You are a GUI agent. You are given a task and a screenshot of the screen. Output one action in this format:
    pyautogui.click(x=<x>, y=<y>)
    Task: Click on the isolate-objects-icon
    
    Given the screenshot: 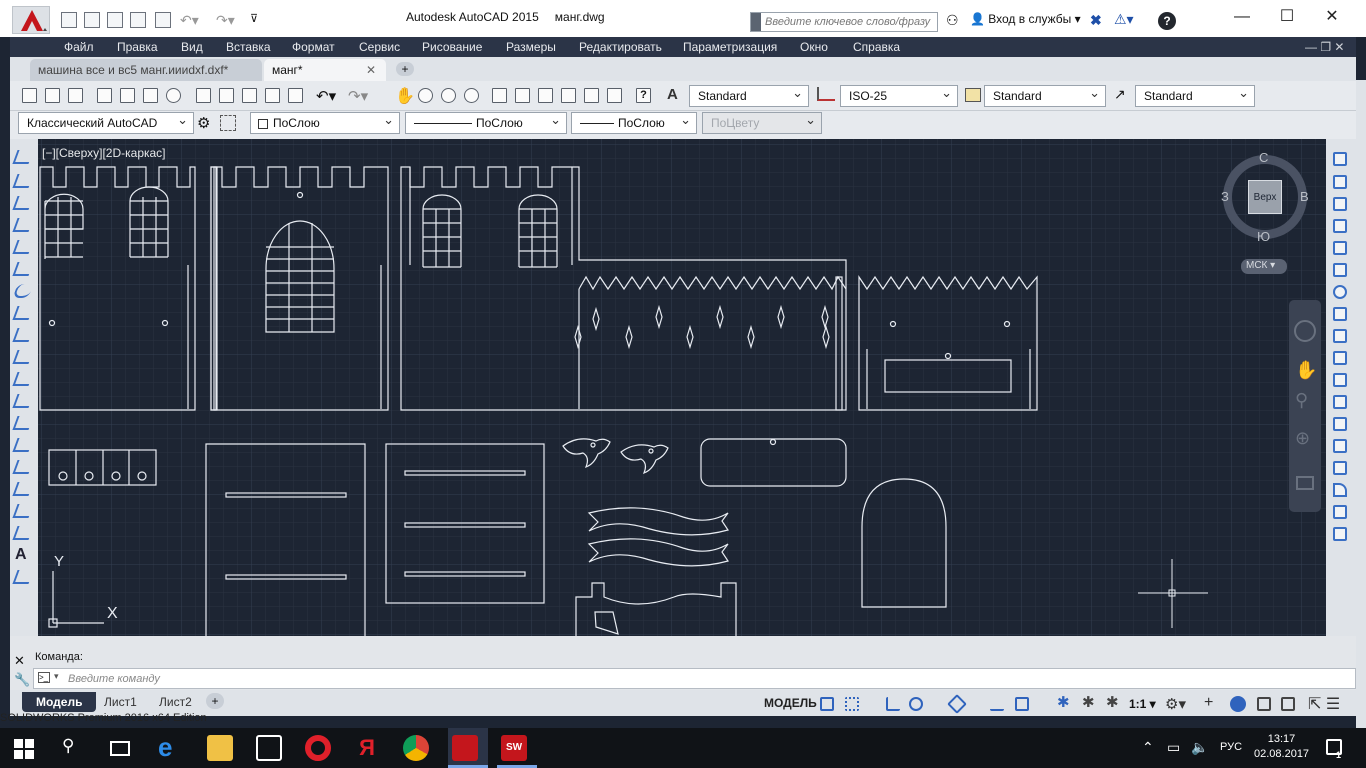 What is the action you would take?
    pyautogui.click(x=1238, y=704)
    